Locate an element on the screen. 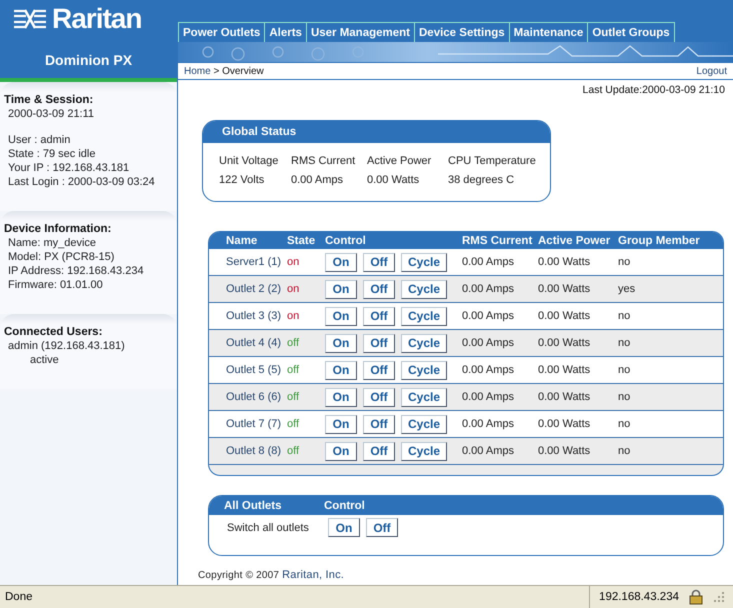  outlet-name: Server1 (1) is located at coordinates (254, 262).